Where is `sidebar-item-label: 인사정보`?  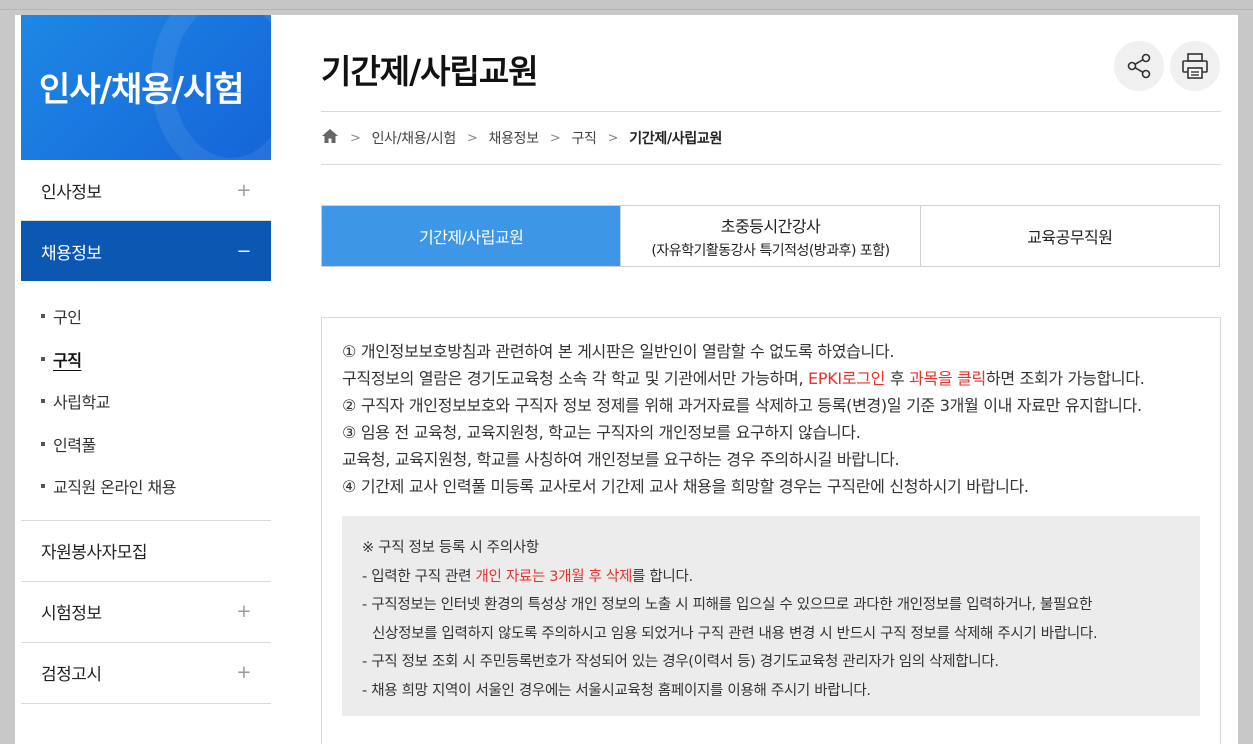 sidebar-item-label: 인사정보 is located at coordinates (71, 192).